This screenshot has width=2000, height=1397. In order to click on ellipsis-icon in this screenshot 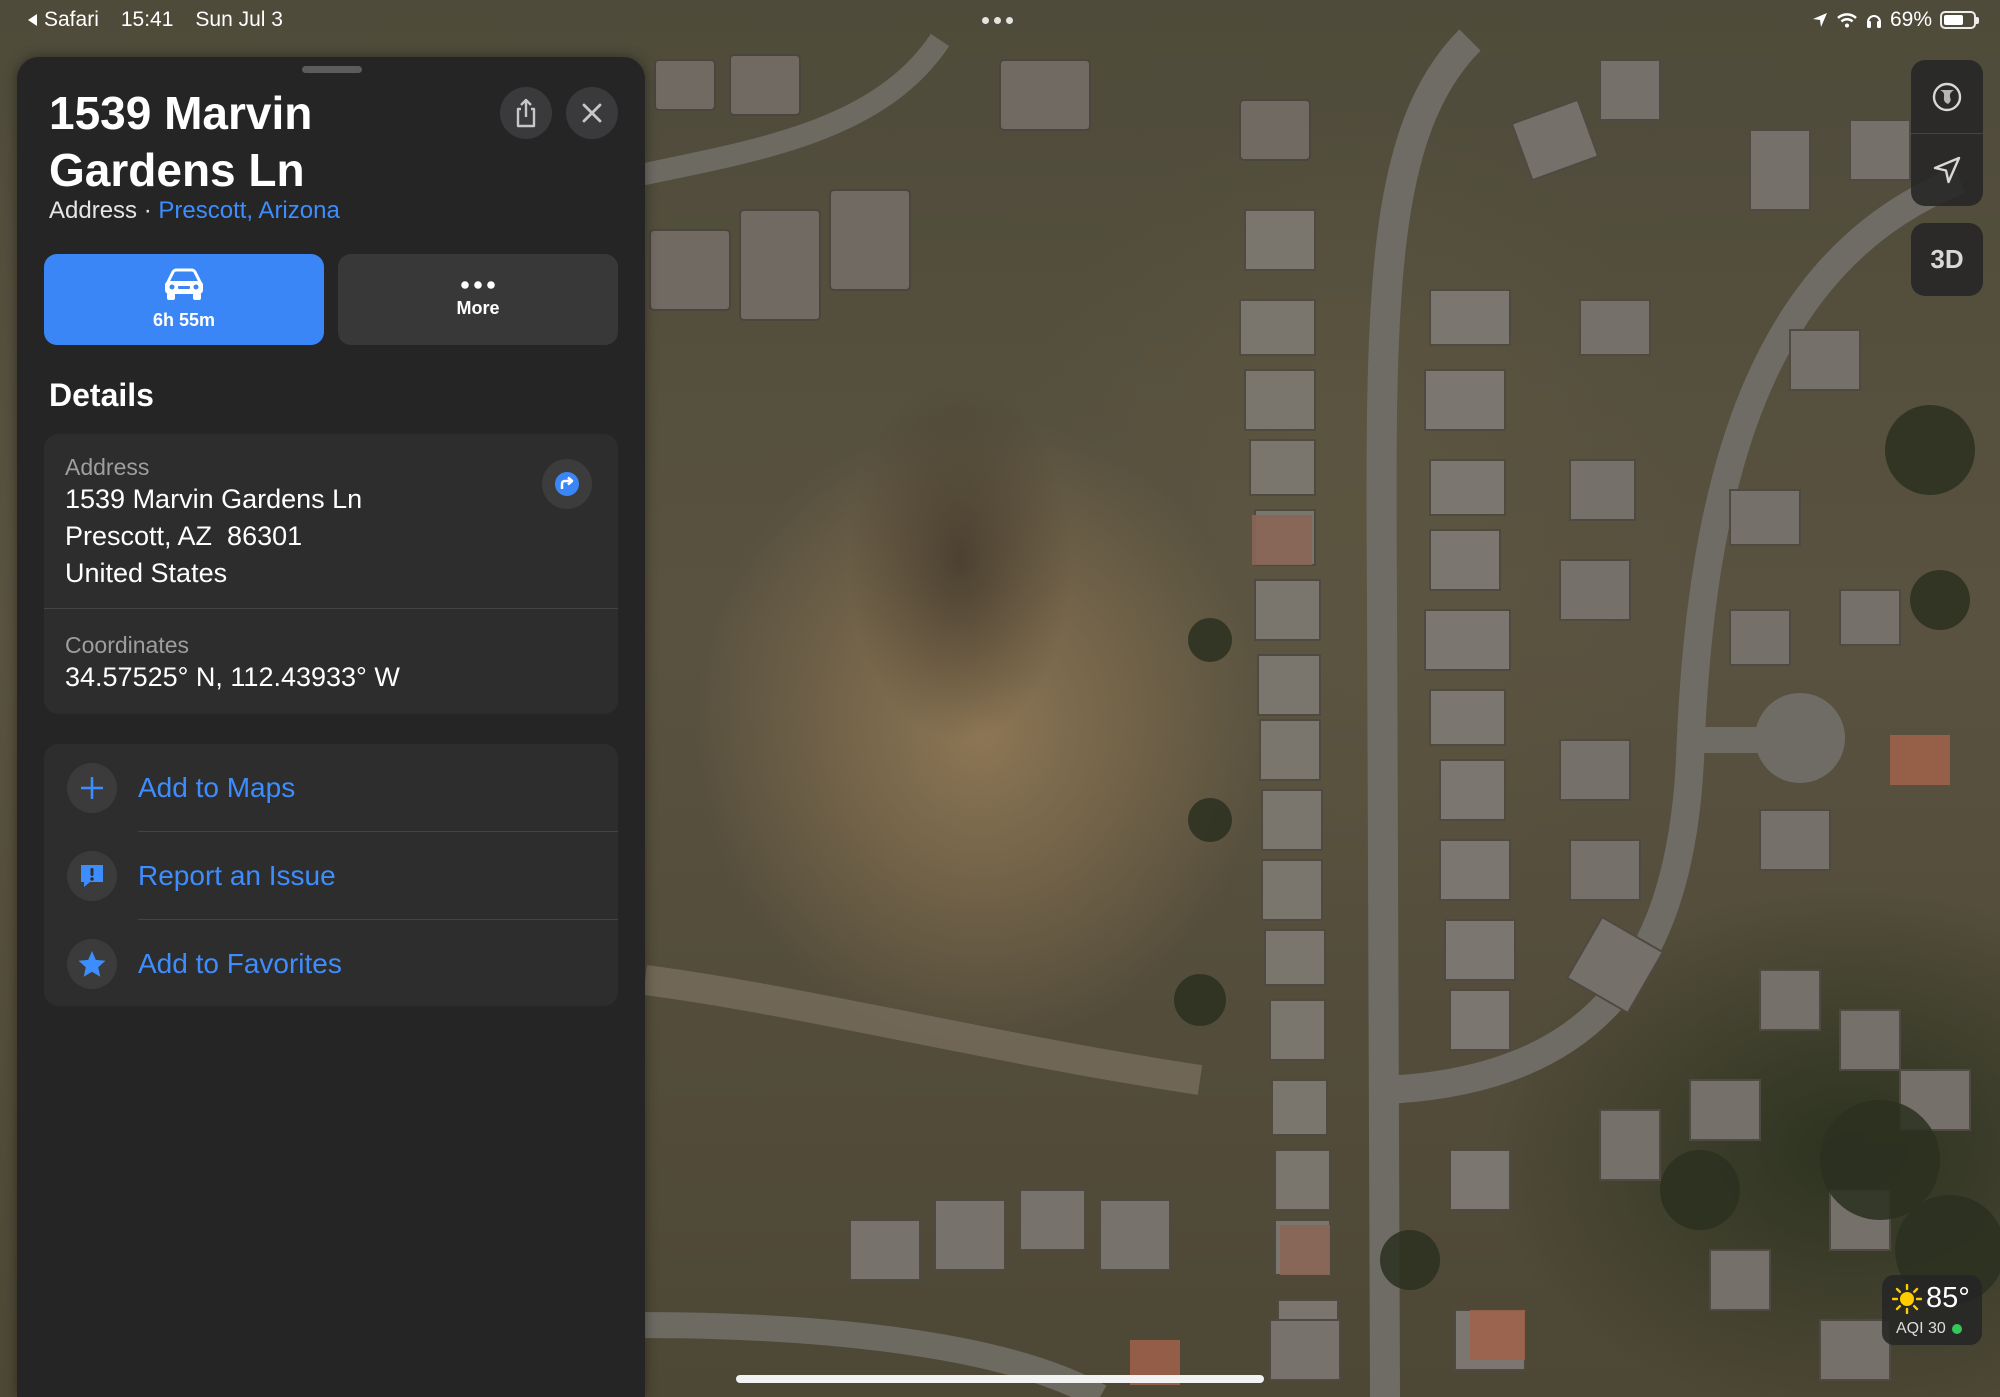, I will do `click(478, 285)`.